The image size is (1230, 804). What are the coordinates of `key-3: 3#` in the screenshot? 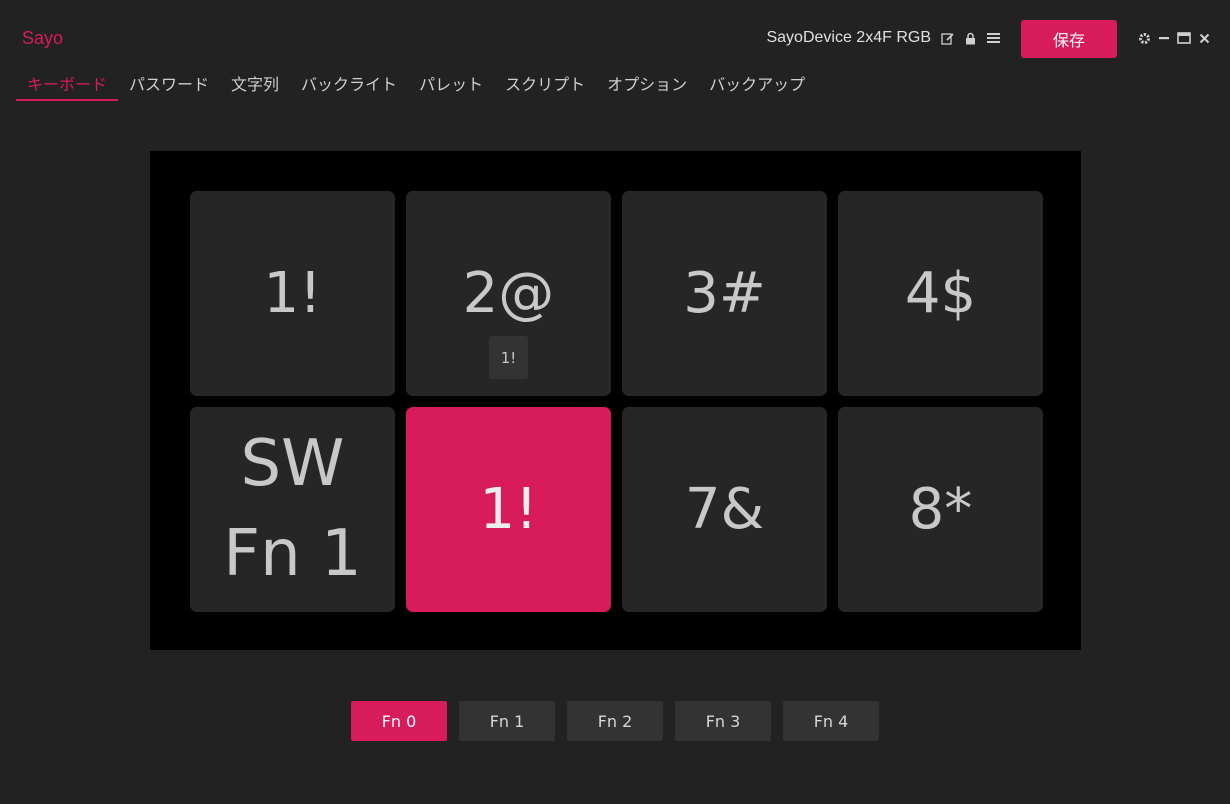 It's located at (724, 293).